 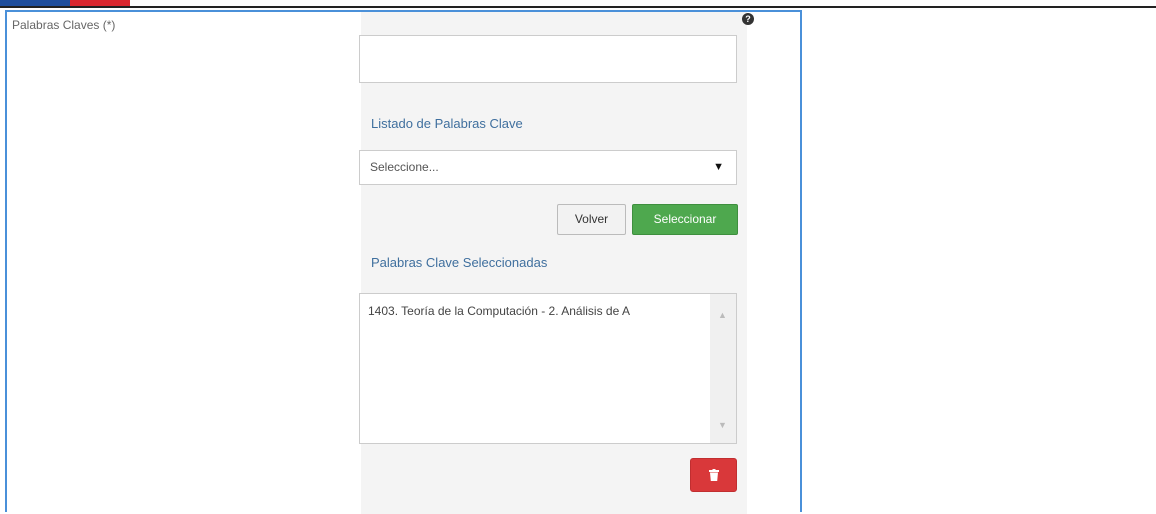 I want to click on delete-button, so click(x=713, y=475).